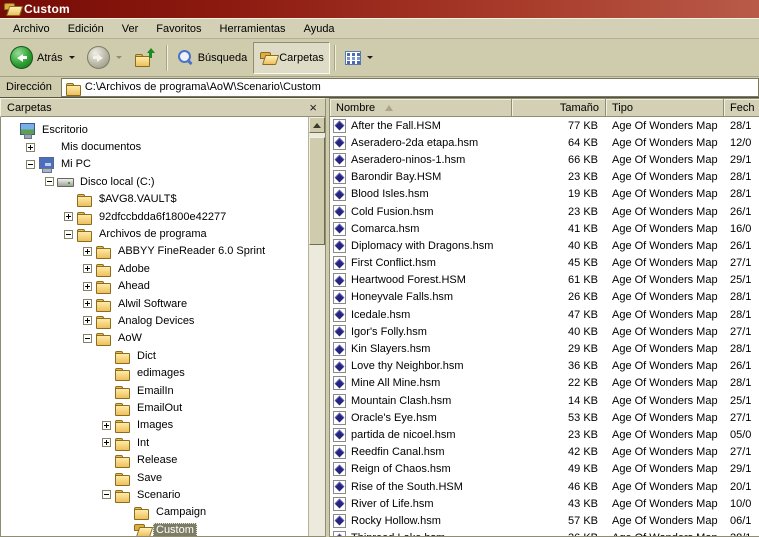  What do you see at coordinates (154, 320) in the screenshot?
I see `tree-item-analog-devices: Analog Devices` at bounding box center [154, 320].